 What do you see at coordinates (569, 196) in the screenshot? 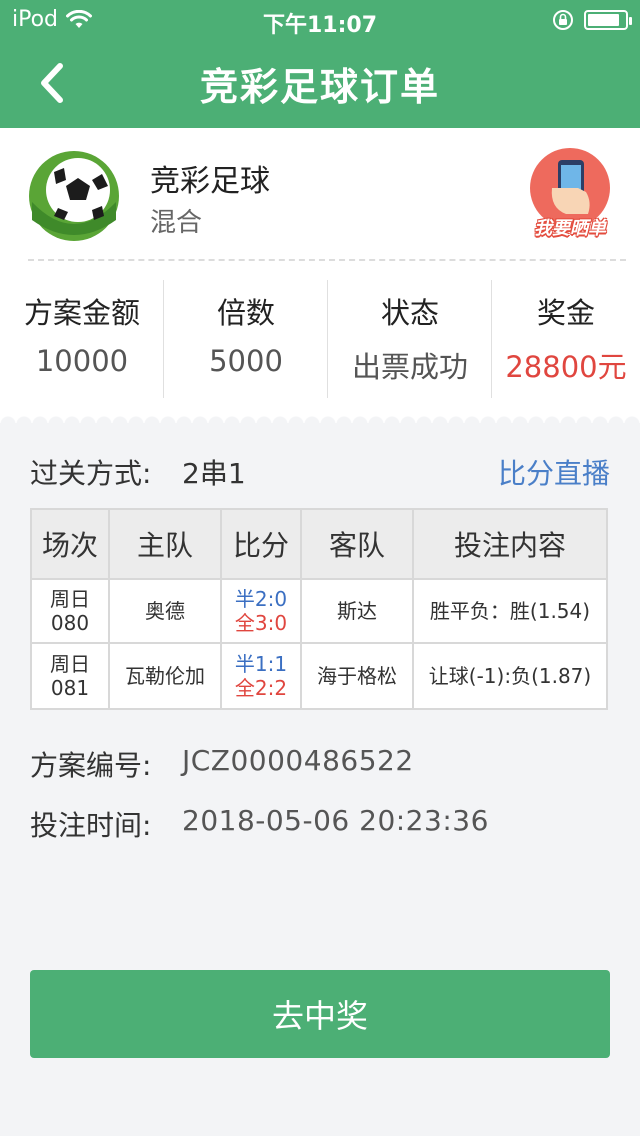
I see `share-order-button: 我要晒单` at bounding box center [569, 196].